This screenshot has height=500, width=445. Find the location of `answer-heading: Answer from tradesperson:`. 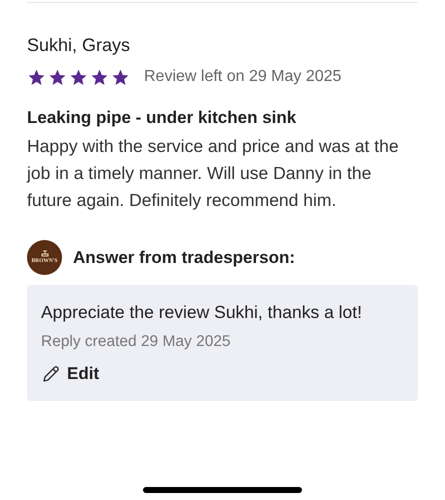

answer-heading: Answer from tradesperson: is located at coordinates (184, 257).